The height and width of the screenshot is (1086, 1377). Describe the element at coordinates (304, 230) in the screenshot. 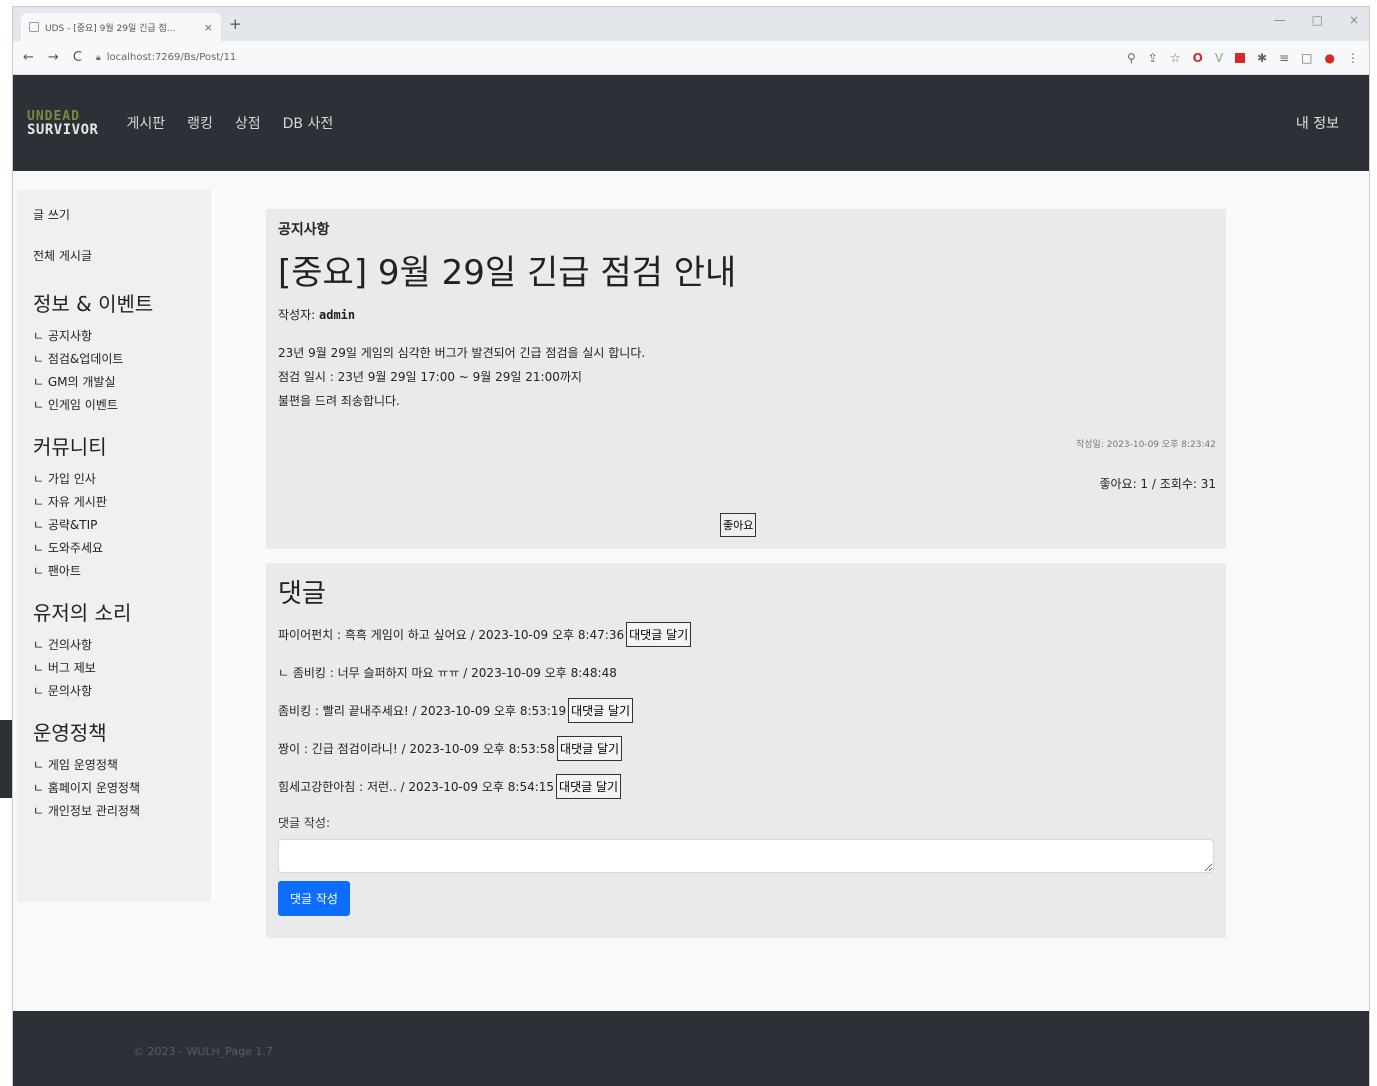

I see `post-category: 공지사항` at that location.